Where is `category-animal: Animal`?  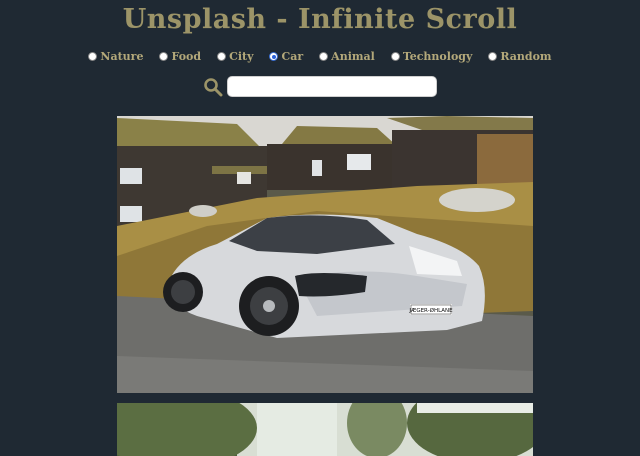 category-animal: Animal is located at coordinates (347, 56).